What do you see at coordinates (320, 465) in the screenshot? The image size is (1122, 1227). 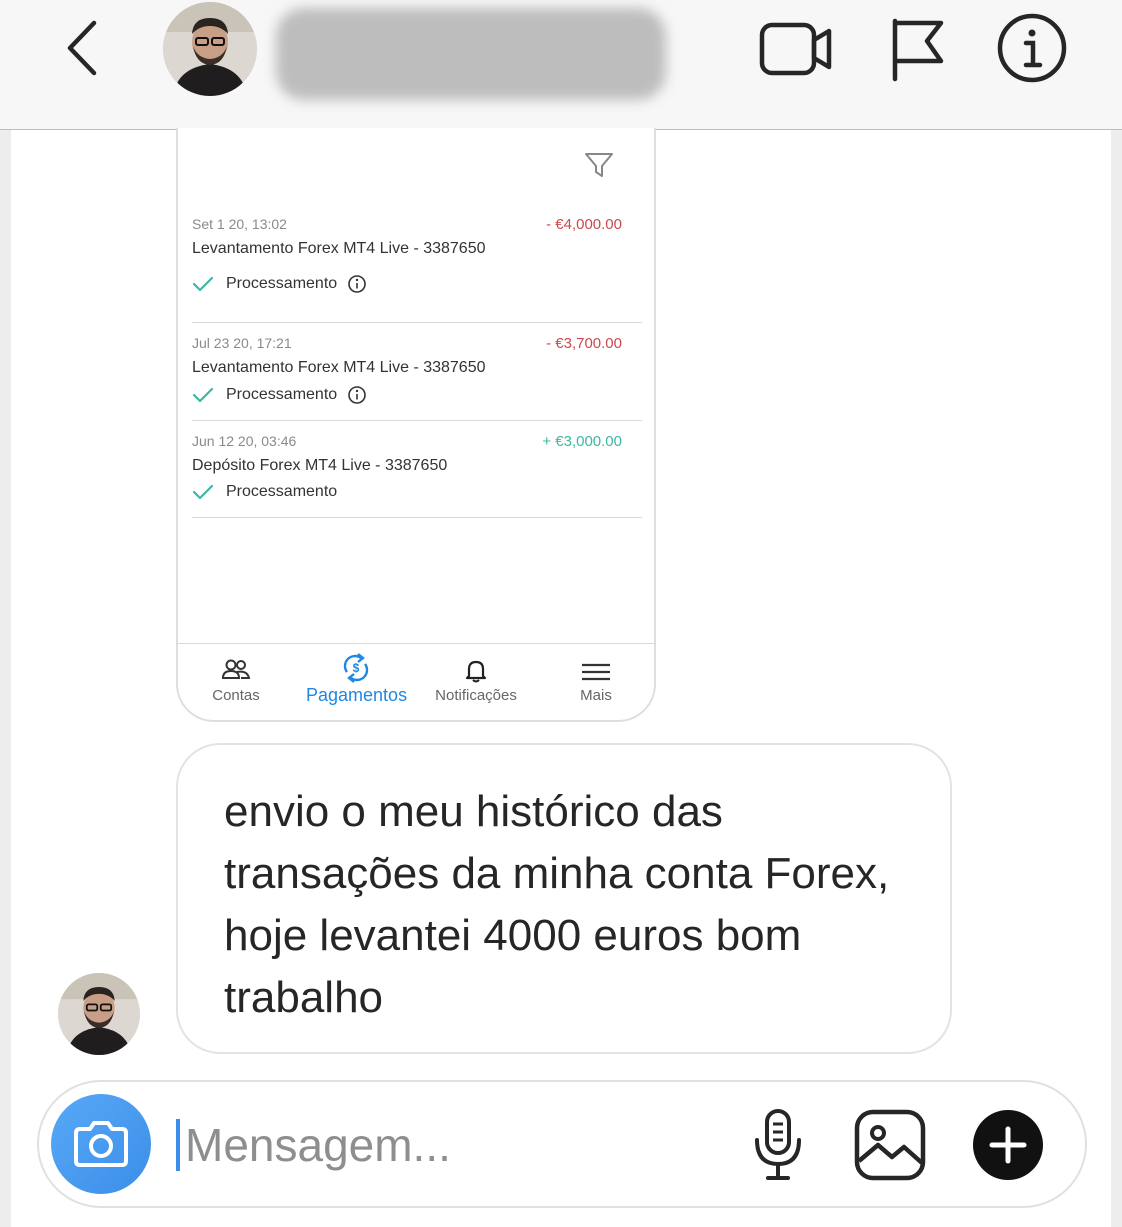 I see `transaction-title: Depósito Forex MT4 Live - 3387650` at bounding box center [320, 465].